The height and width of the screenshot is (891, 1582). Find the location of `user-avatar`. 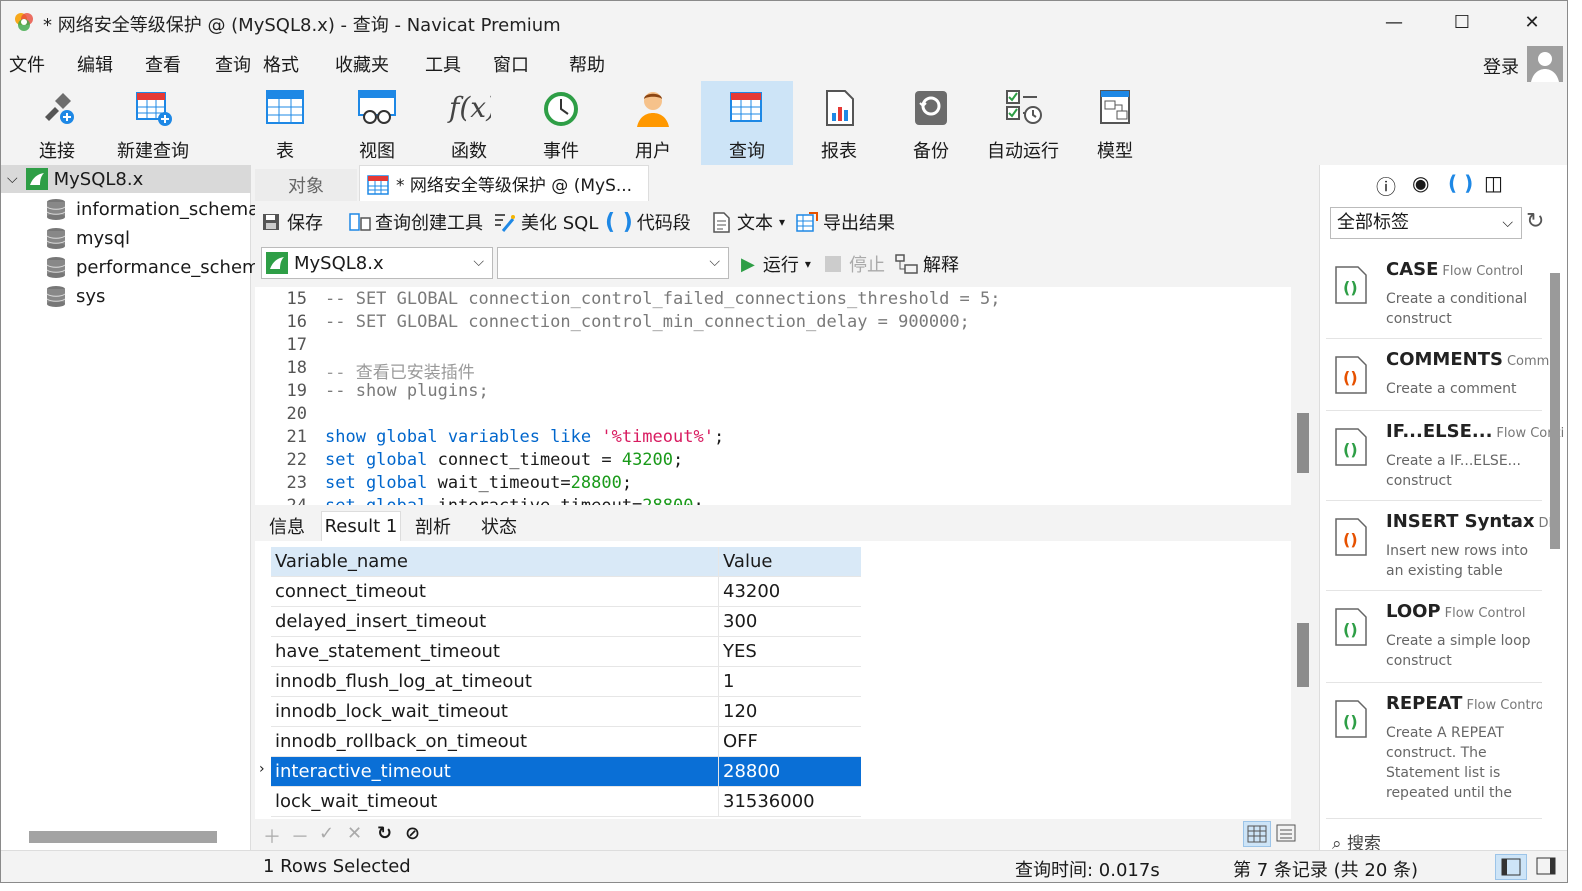

user-avatar is located at coordinates (1545, 64).